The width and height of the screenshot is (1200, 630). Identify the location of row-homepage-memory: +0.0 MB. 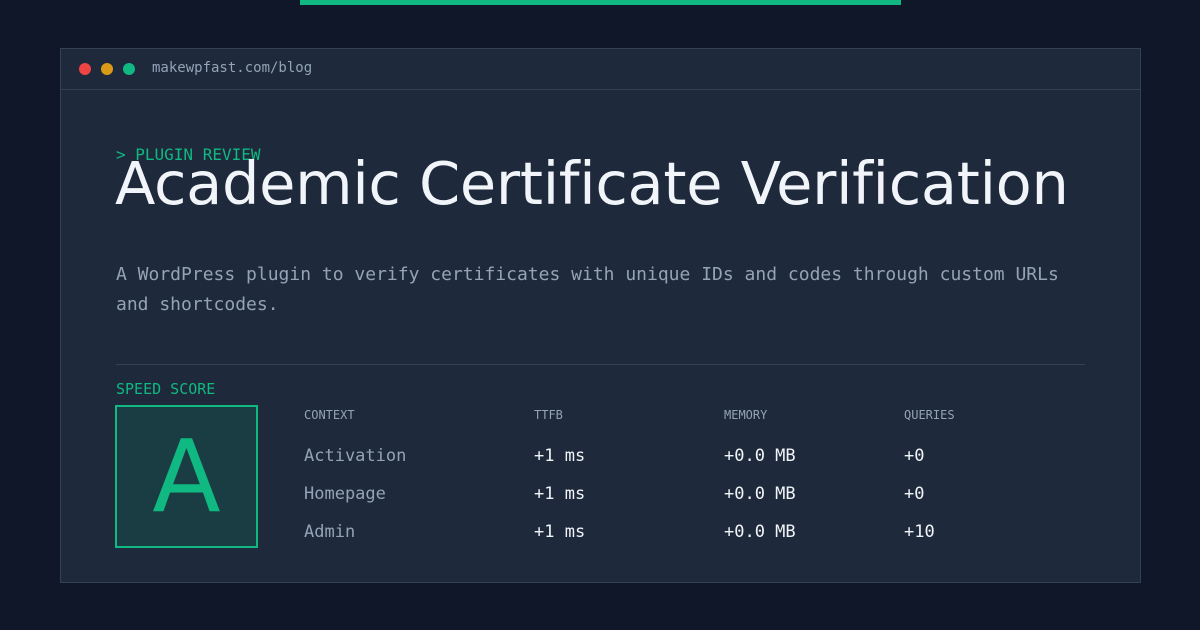
(760, 494).